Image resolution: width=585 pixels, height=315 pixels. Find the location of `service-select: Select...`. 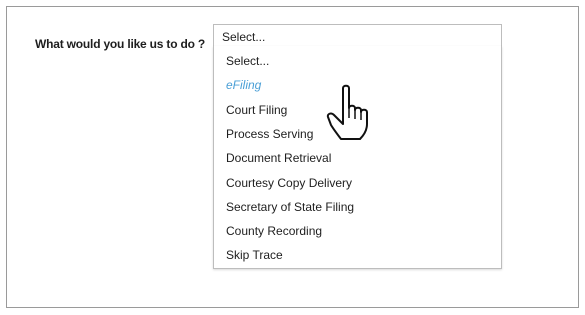

service-select: Select... is located at coordinates (357, 35).